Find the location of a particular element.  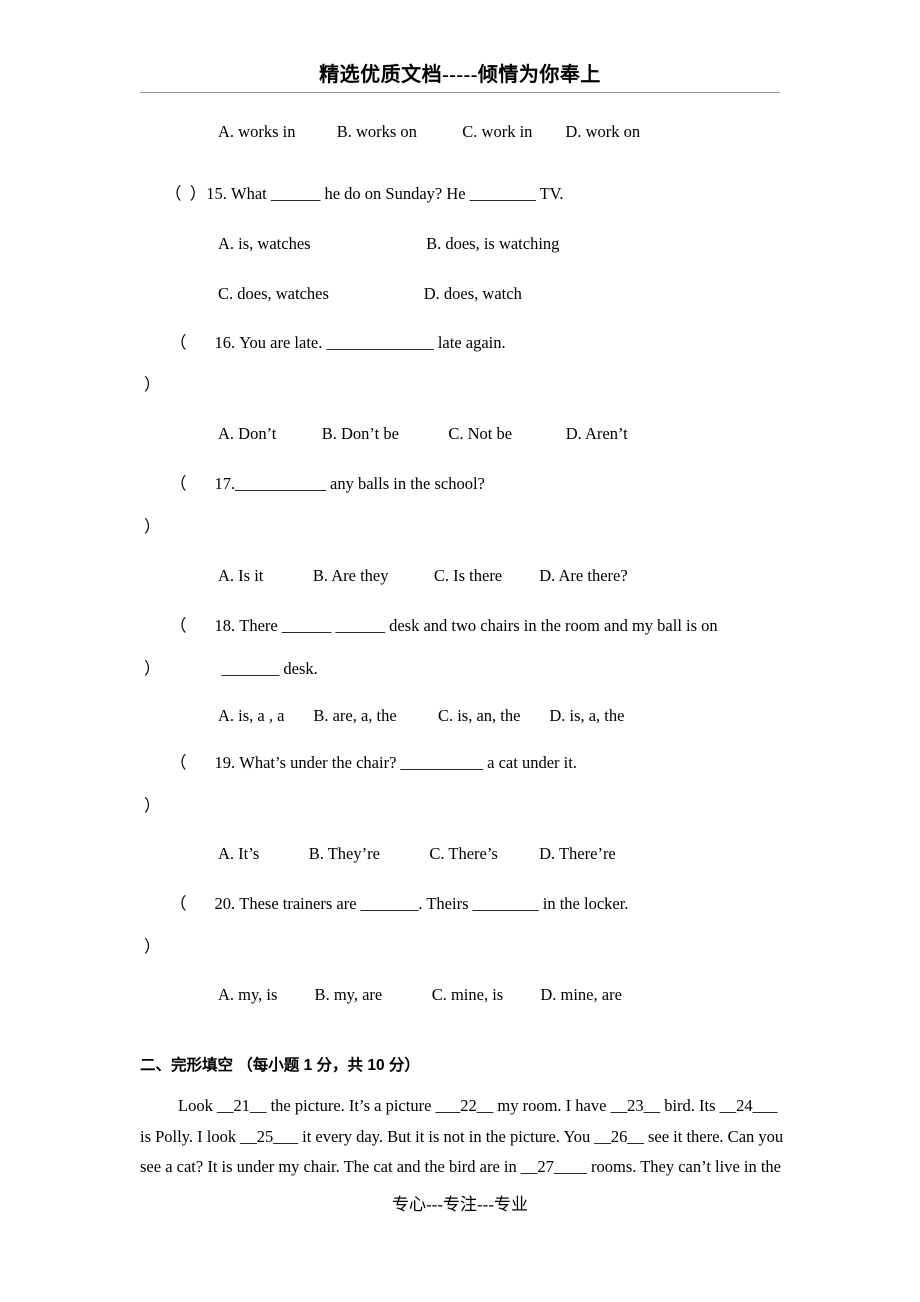

section2-heading: 二、完形填空 （每小题 1 分，共 10 分） is located at coordinates (280, 1065).